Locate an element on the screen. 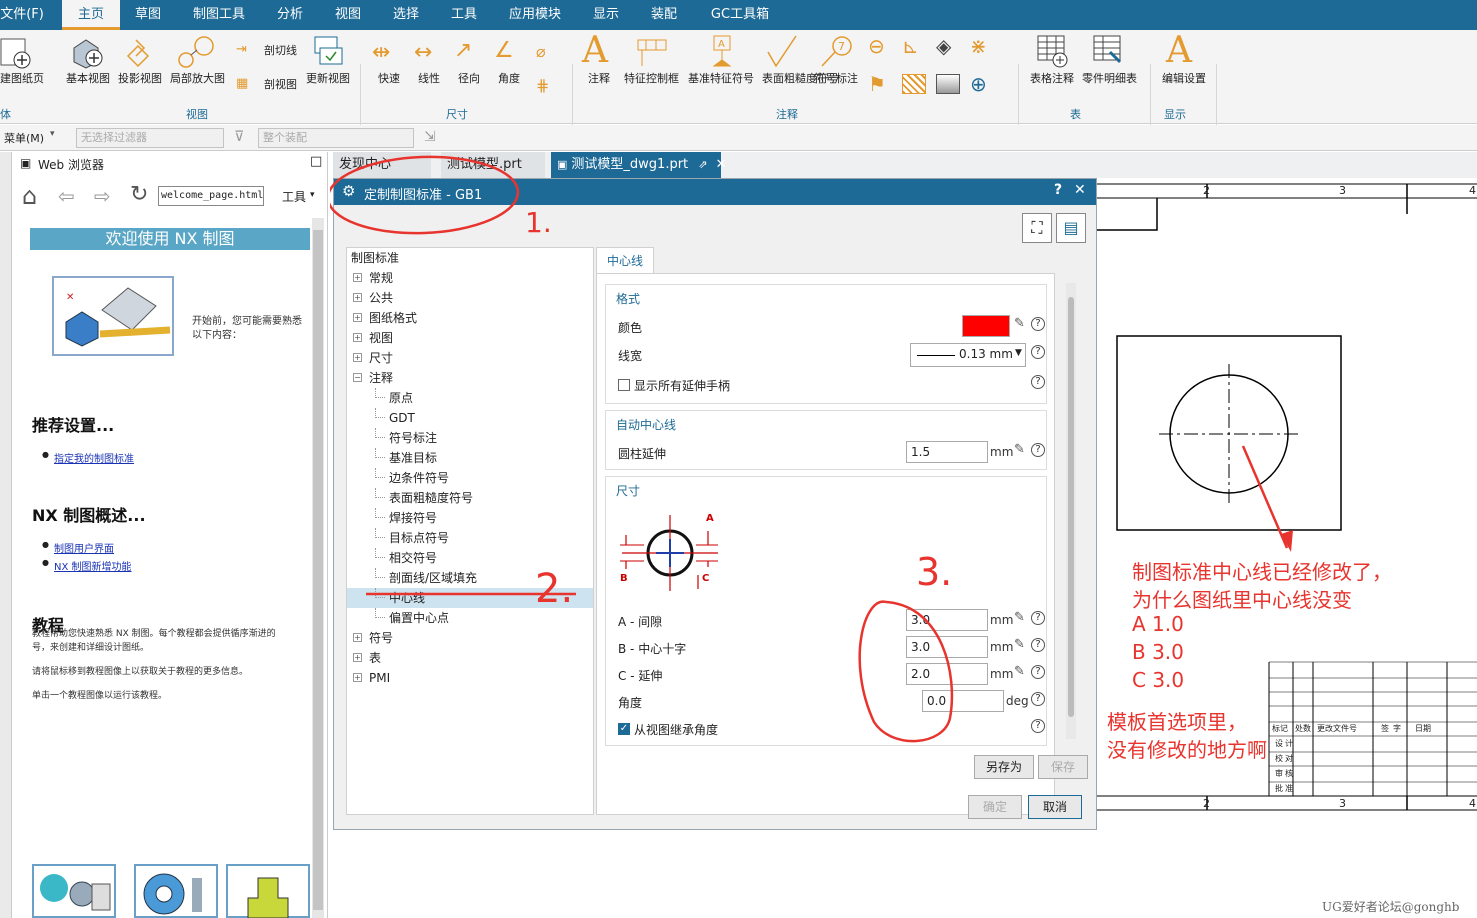 The image size is (1477, 918). parts-list-icon is located at coordinates (1109, 51).